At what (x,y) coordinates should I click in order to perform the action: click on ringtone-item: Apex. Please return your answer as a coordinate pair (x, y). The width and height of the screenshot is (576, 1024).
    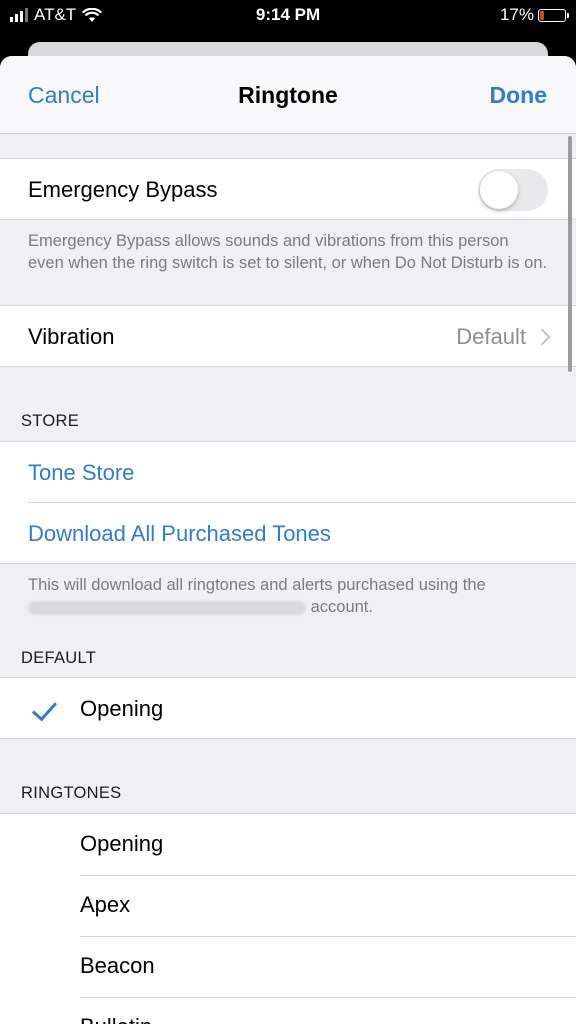
    Looking at the image, I should click on (288, 906).